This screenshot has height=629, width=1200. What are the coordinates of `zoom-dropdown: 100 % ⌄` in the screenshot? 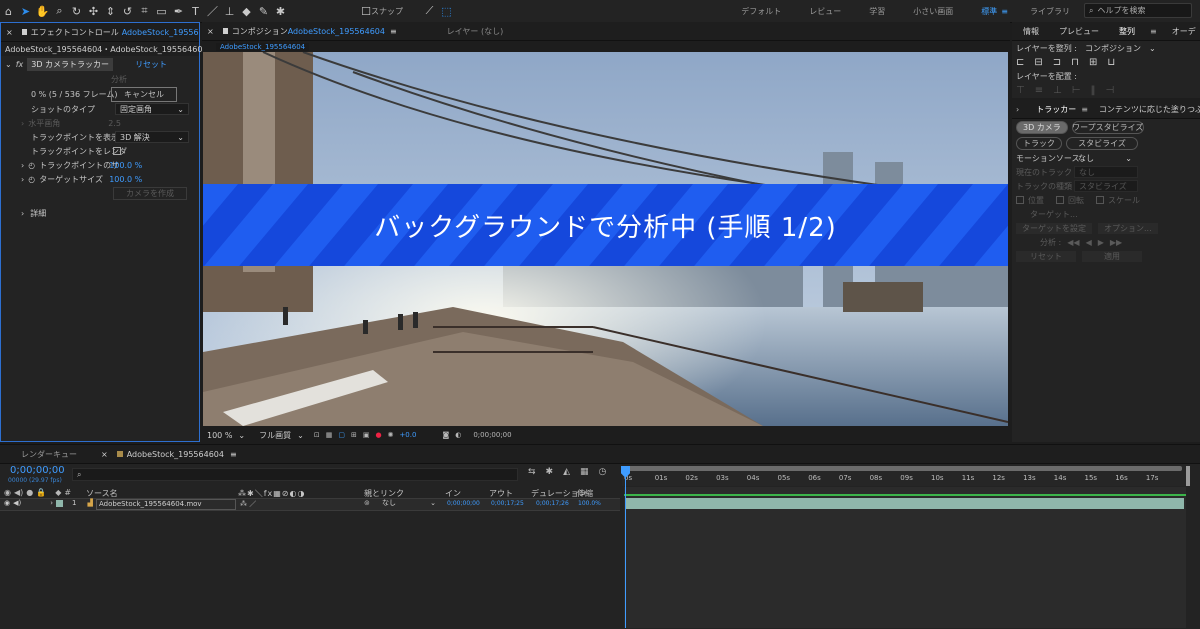 It's located at (226, 435).